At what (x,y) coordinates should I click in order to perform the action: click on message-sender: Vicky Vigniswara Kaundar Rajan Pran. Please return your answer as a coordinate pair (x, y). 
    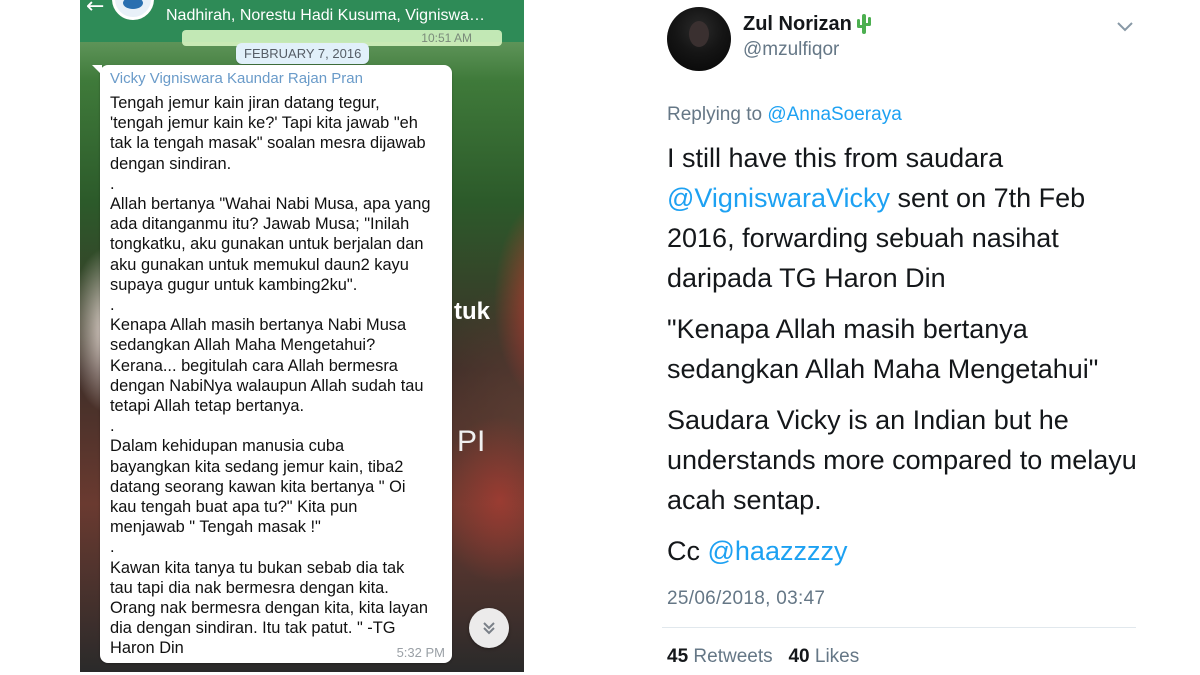
    Looking at the image, I should click on (276, 79).